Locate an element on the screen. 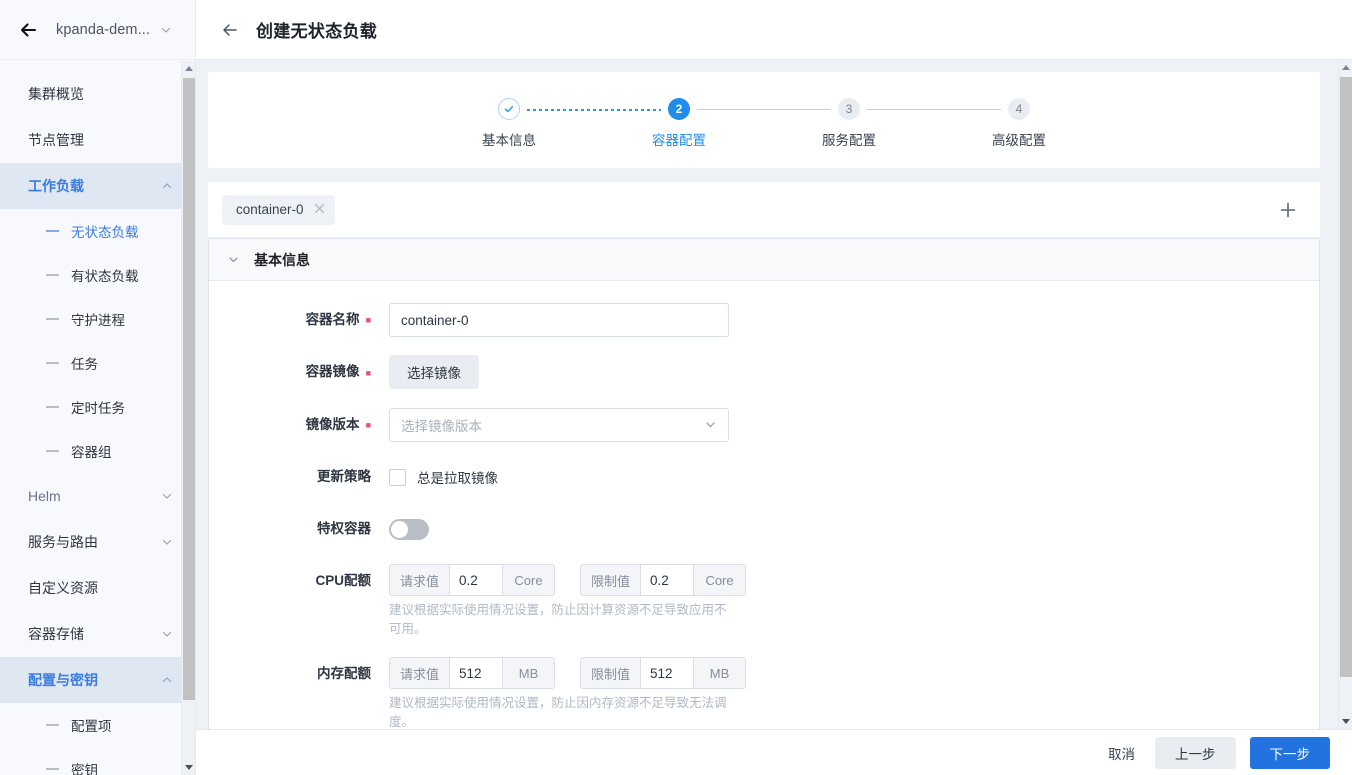 The image size is (1352, 775). stepper-card: 基本信息 2 容器配置 3 服务配置 4 高级配置 is located at coordinates (764, 120).